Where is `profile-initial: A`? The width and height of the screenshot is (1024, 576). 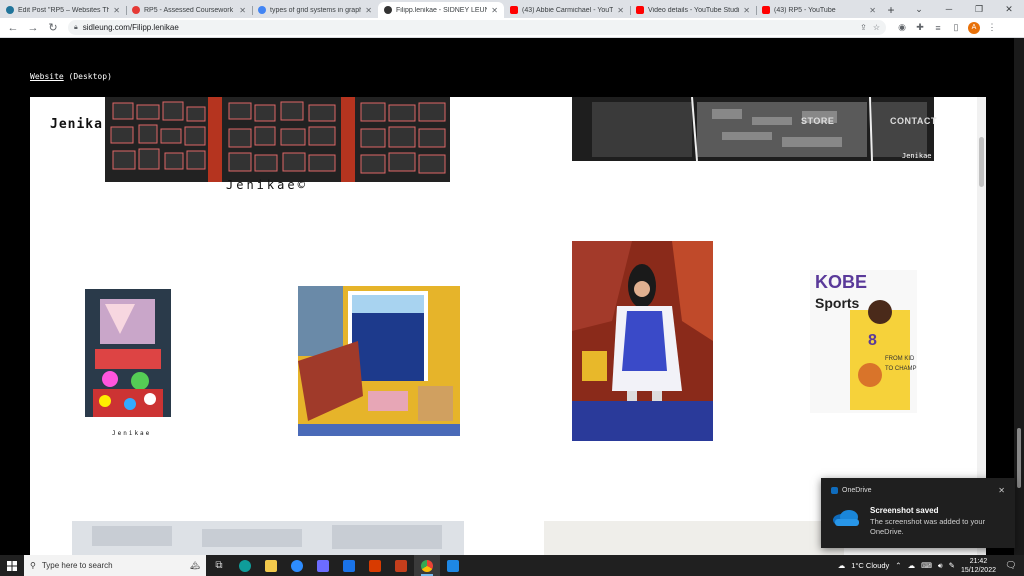 profile-initial: A is located at coordinates (974, 27).